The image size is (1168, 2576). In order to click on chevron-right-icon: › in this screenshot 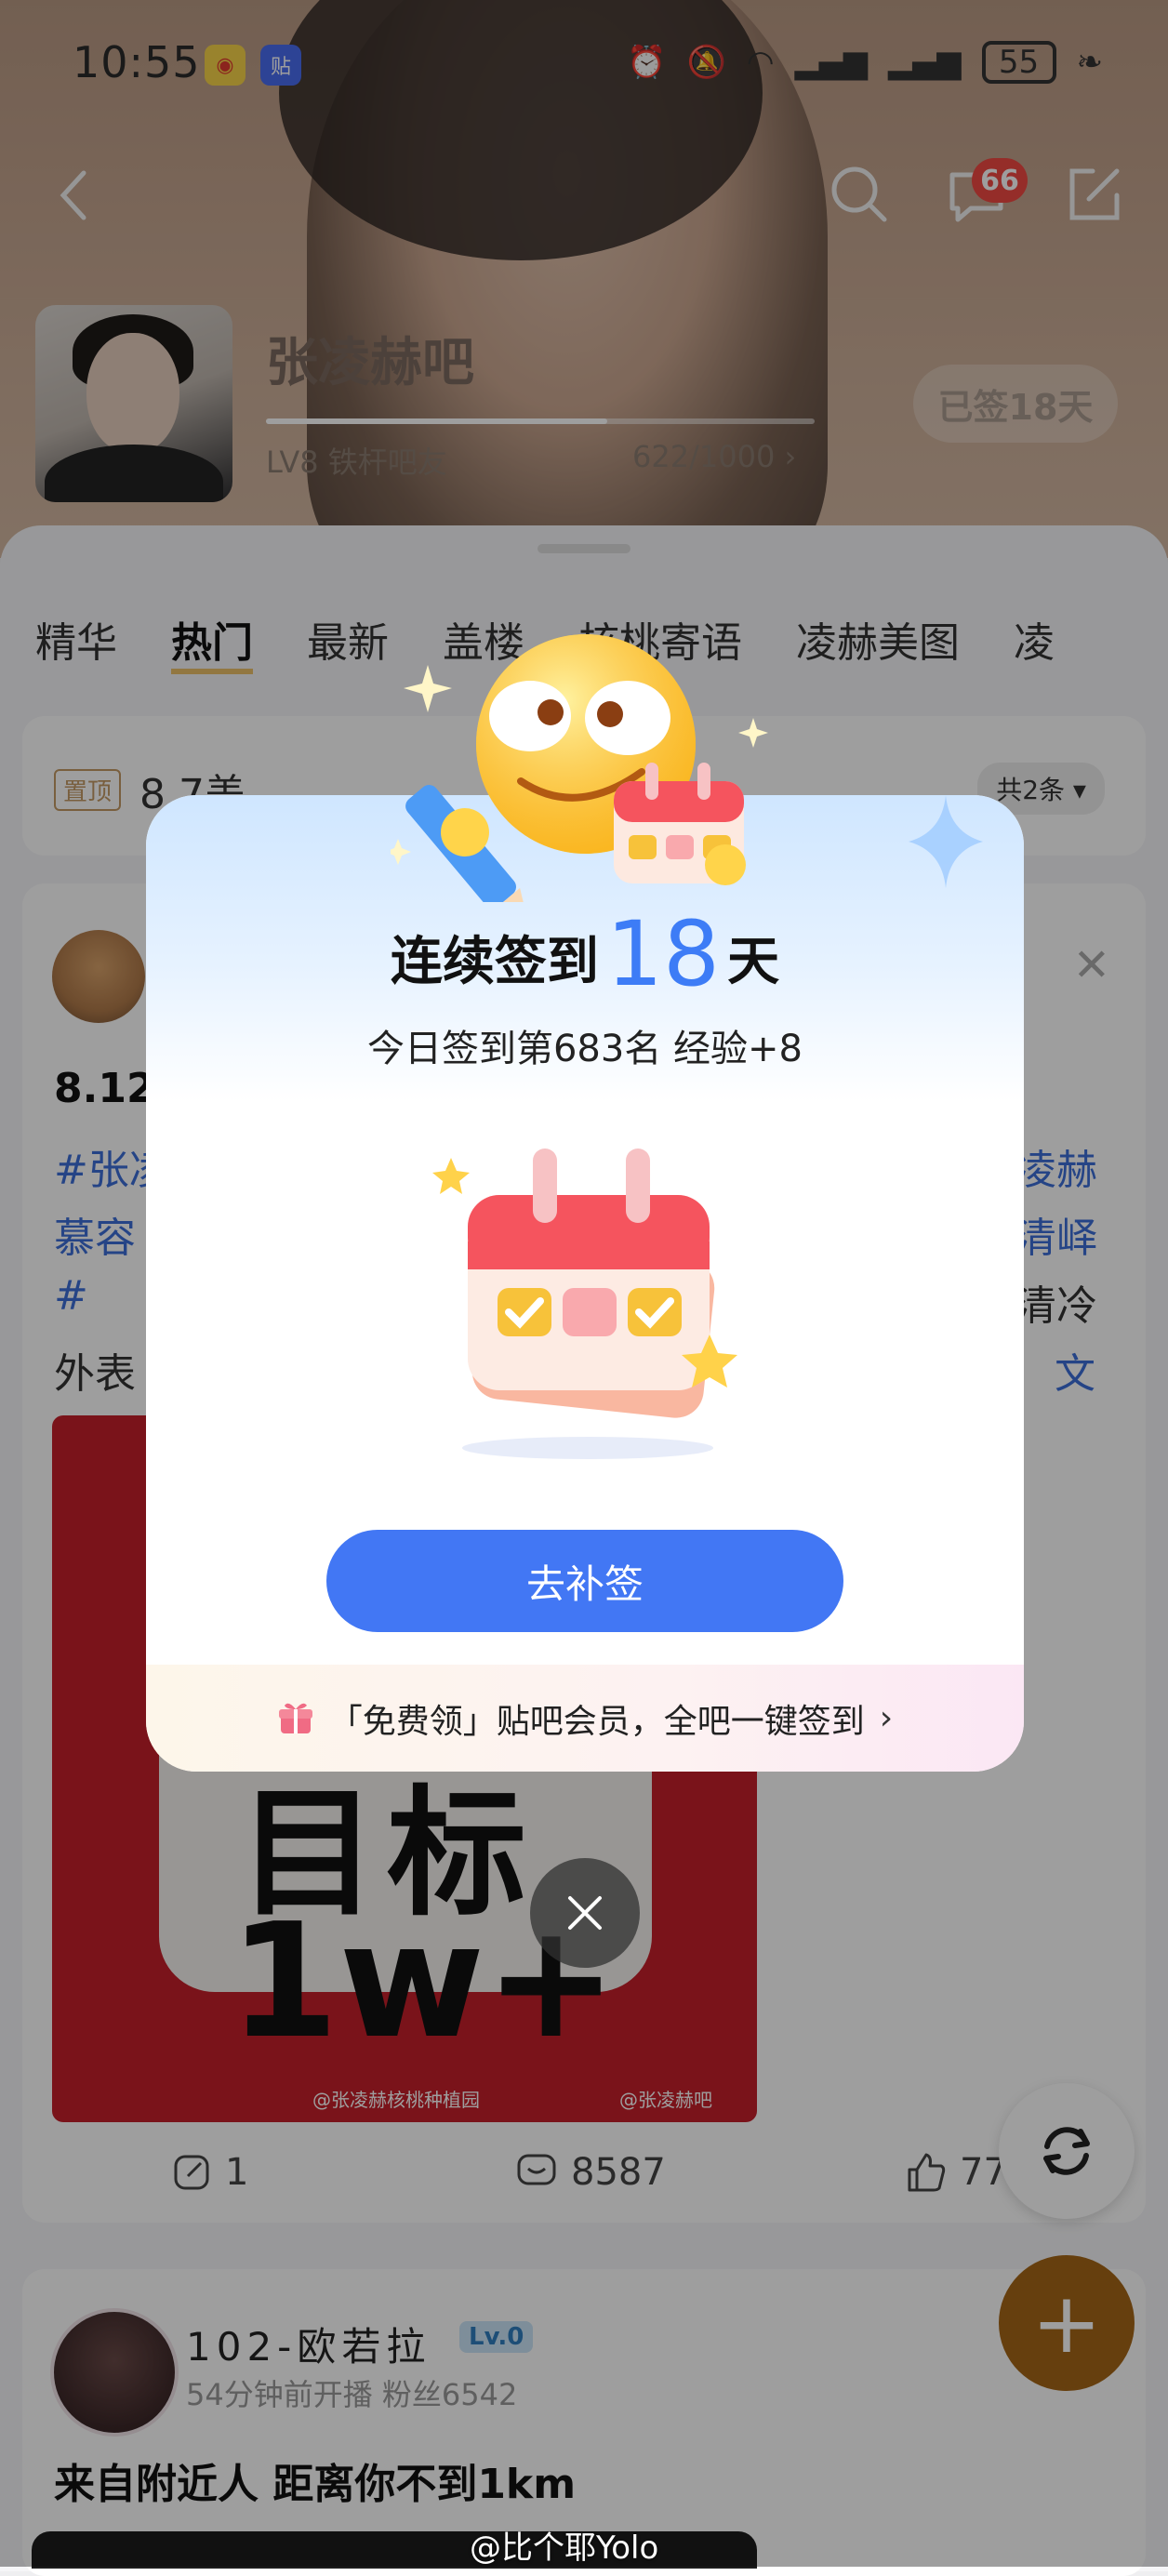, I will do `click(887, 1718)`.